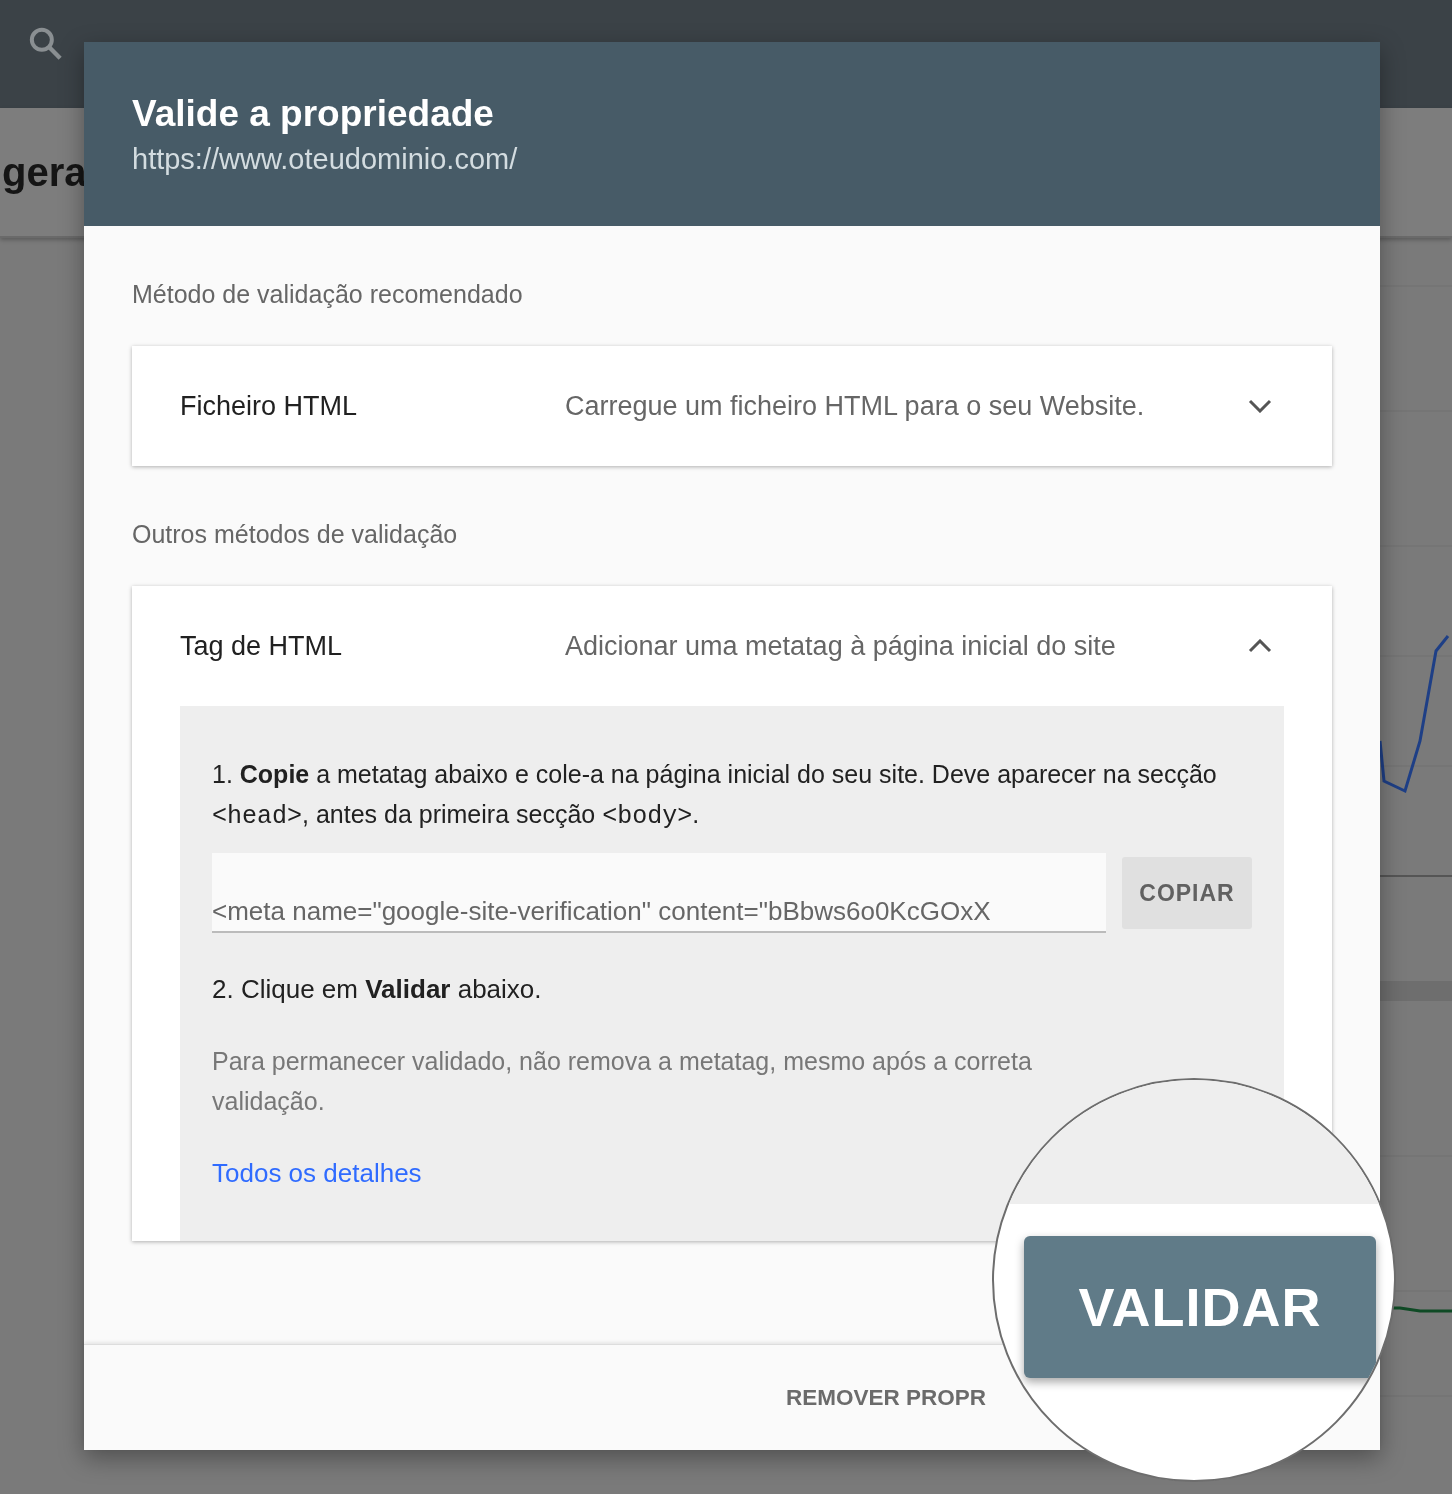 This screenshot has height=1494, width=1452. I want to click on method-description: Adicionar uma metatag à página inicial do site, so click(841, 646).